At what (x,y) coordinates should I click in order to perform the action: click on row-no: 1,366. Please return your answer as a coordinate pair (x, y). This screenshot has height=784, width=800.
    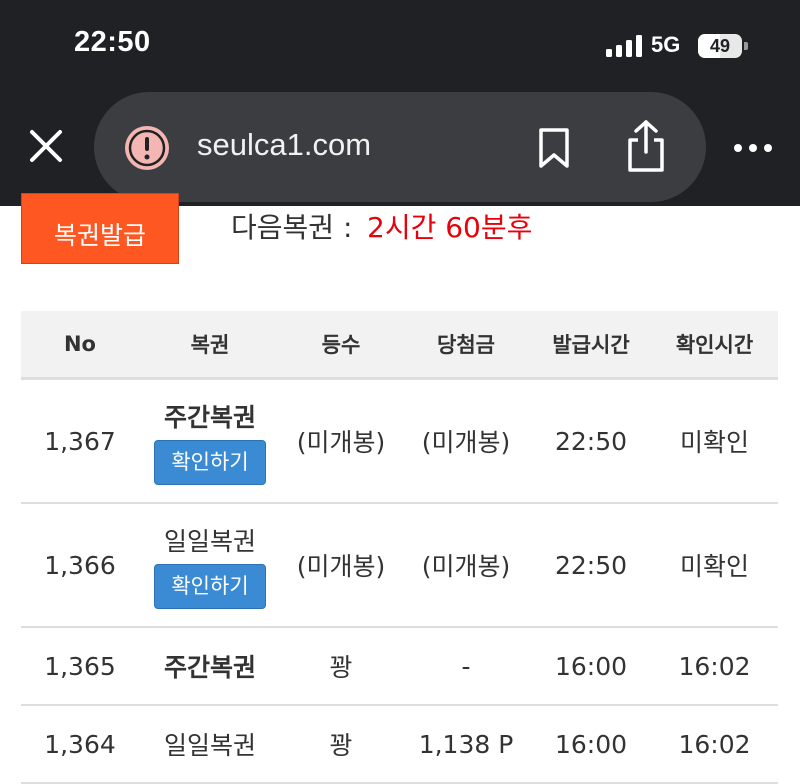
    Looking at the image, I should click on (80, 565).